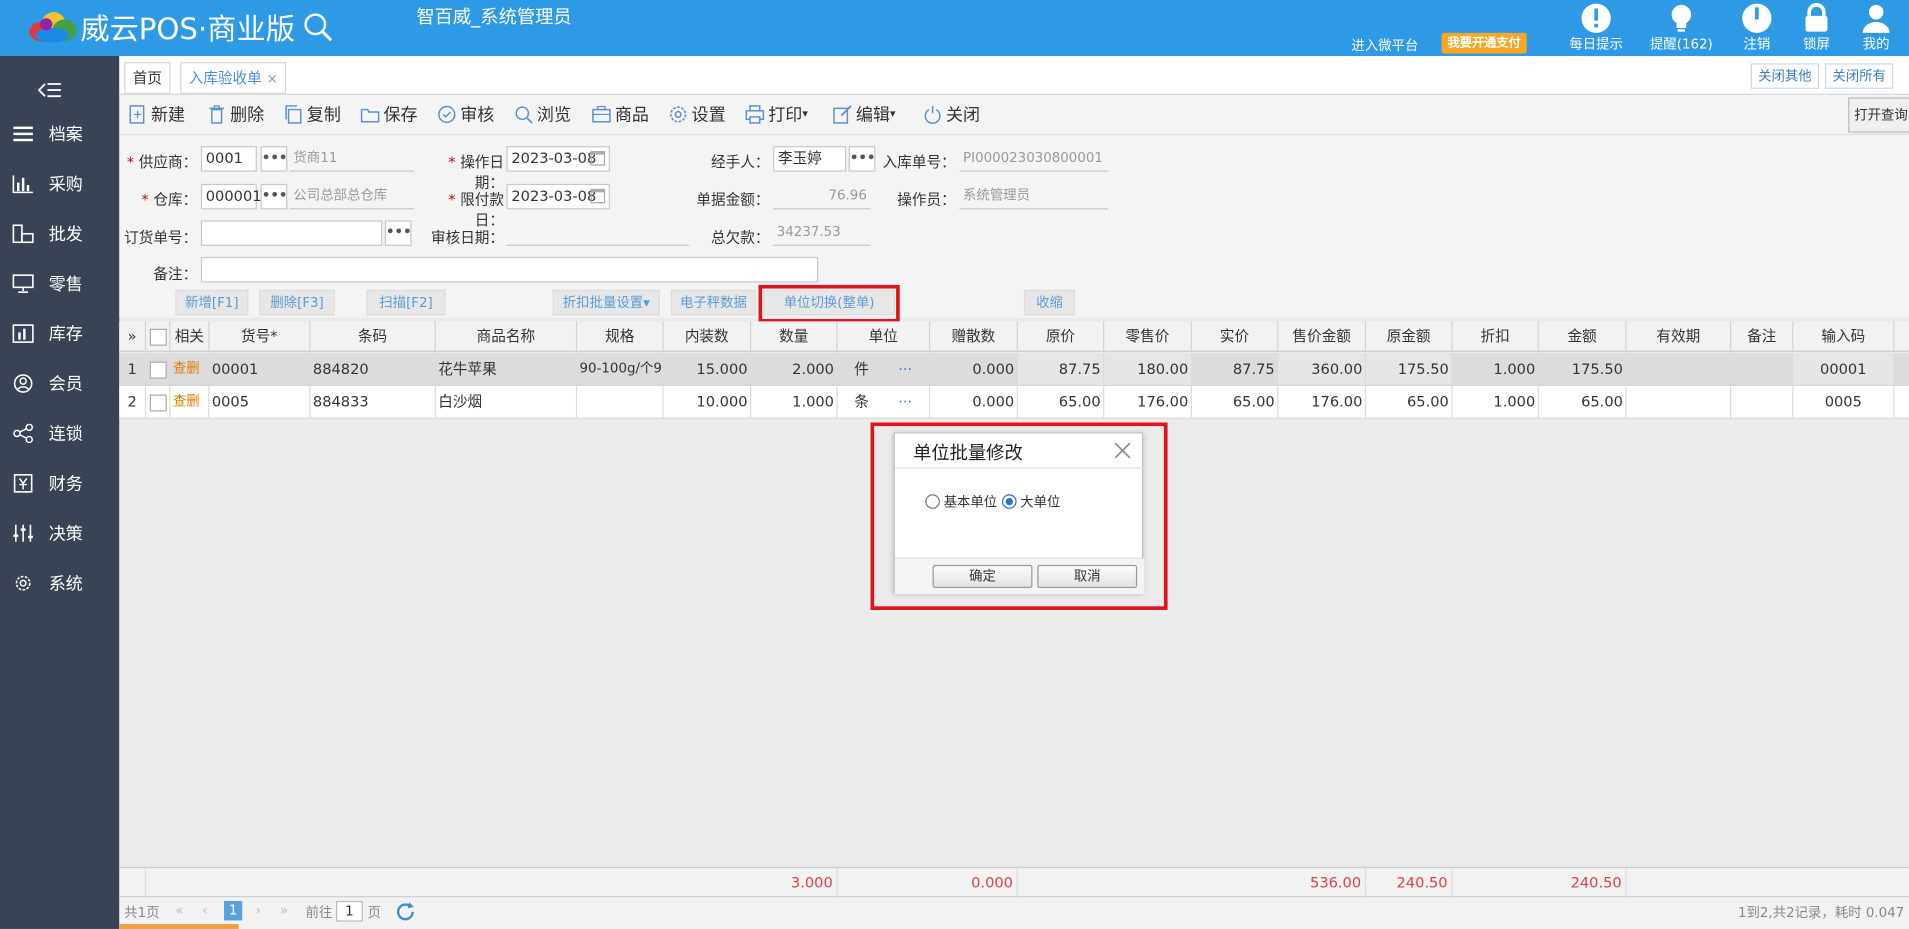 The image size is (1909, 929). Describe the element at coordinates (297, 302) in the screenshot. I see `delete-row-button: 删除[F3]` at that location.